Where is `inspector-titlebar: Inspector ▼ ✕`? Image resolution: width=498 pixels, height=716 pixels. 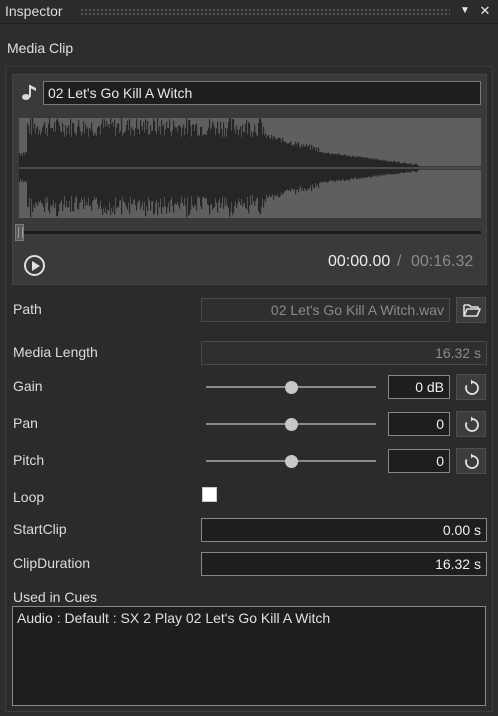 inspector-titlebar: Inspector ▼ ✕ is located at coordinates (249, 12).